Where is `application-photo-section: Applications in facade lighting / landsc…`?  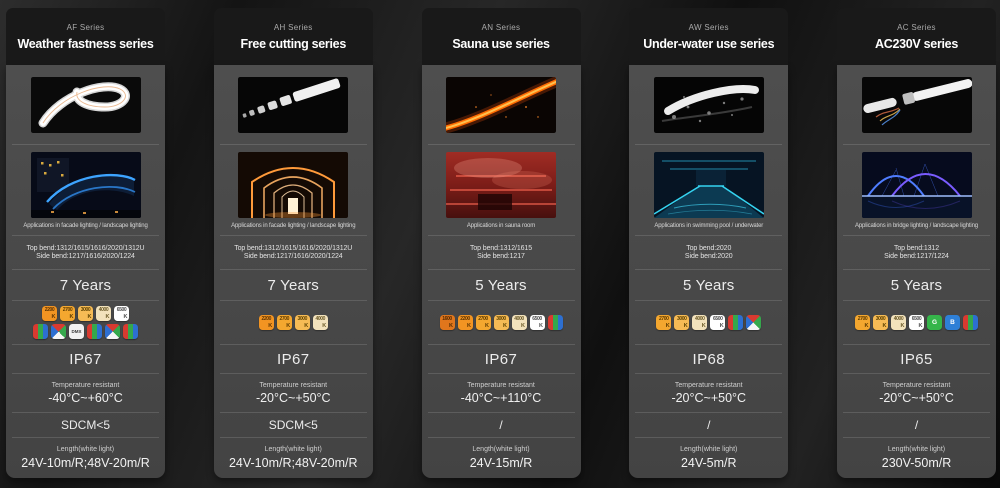 application-photo-section: Applications in facade lighting / landsc… is located at coordinates (85, 190).